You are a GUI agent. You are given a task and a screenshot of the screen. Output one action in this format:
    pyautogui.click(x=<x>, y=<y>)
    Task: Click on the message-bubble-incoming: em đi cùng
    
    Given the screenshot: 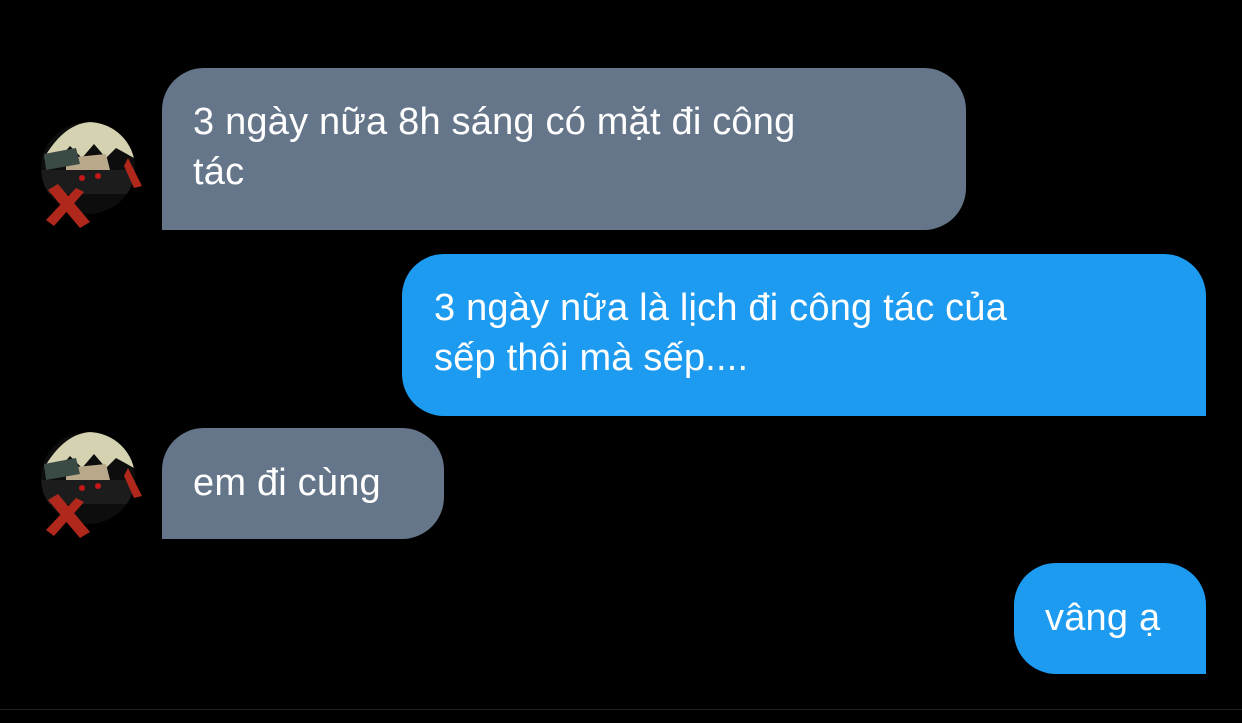 What is the action you would take?
    pyautogui.click(x=303, y=483)
    